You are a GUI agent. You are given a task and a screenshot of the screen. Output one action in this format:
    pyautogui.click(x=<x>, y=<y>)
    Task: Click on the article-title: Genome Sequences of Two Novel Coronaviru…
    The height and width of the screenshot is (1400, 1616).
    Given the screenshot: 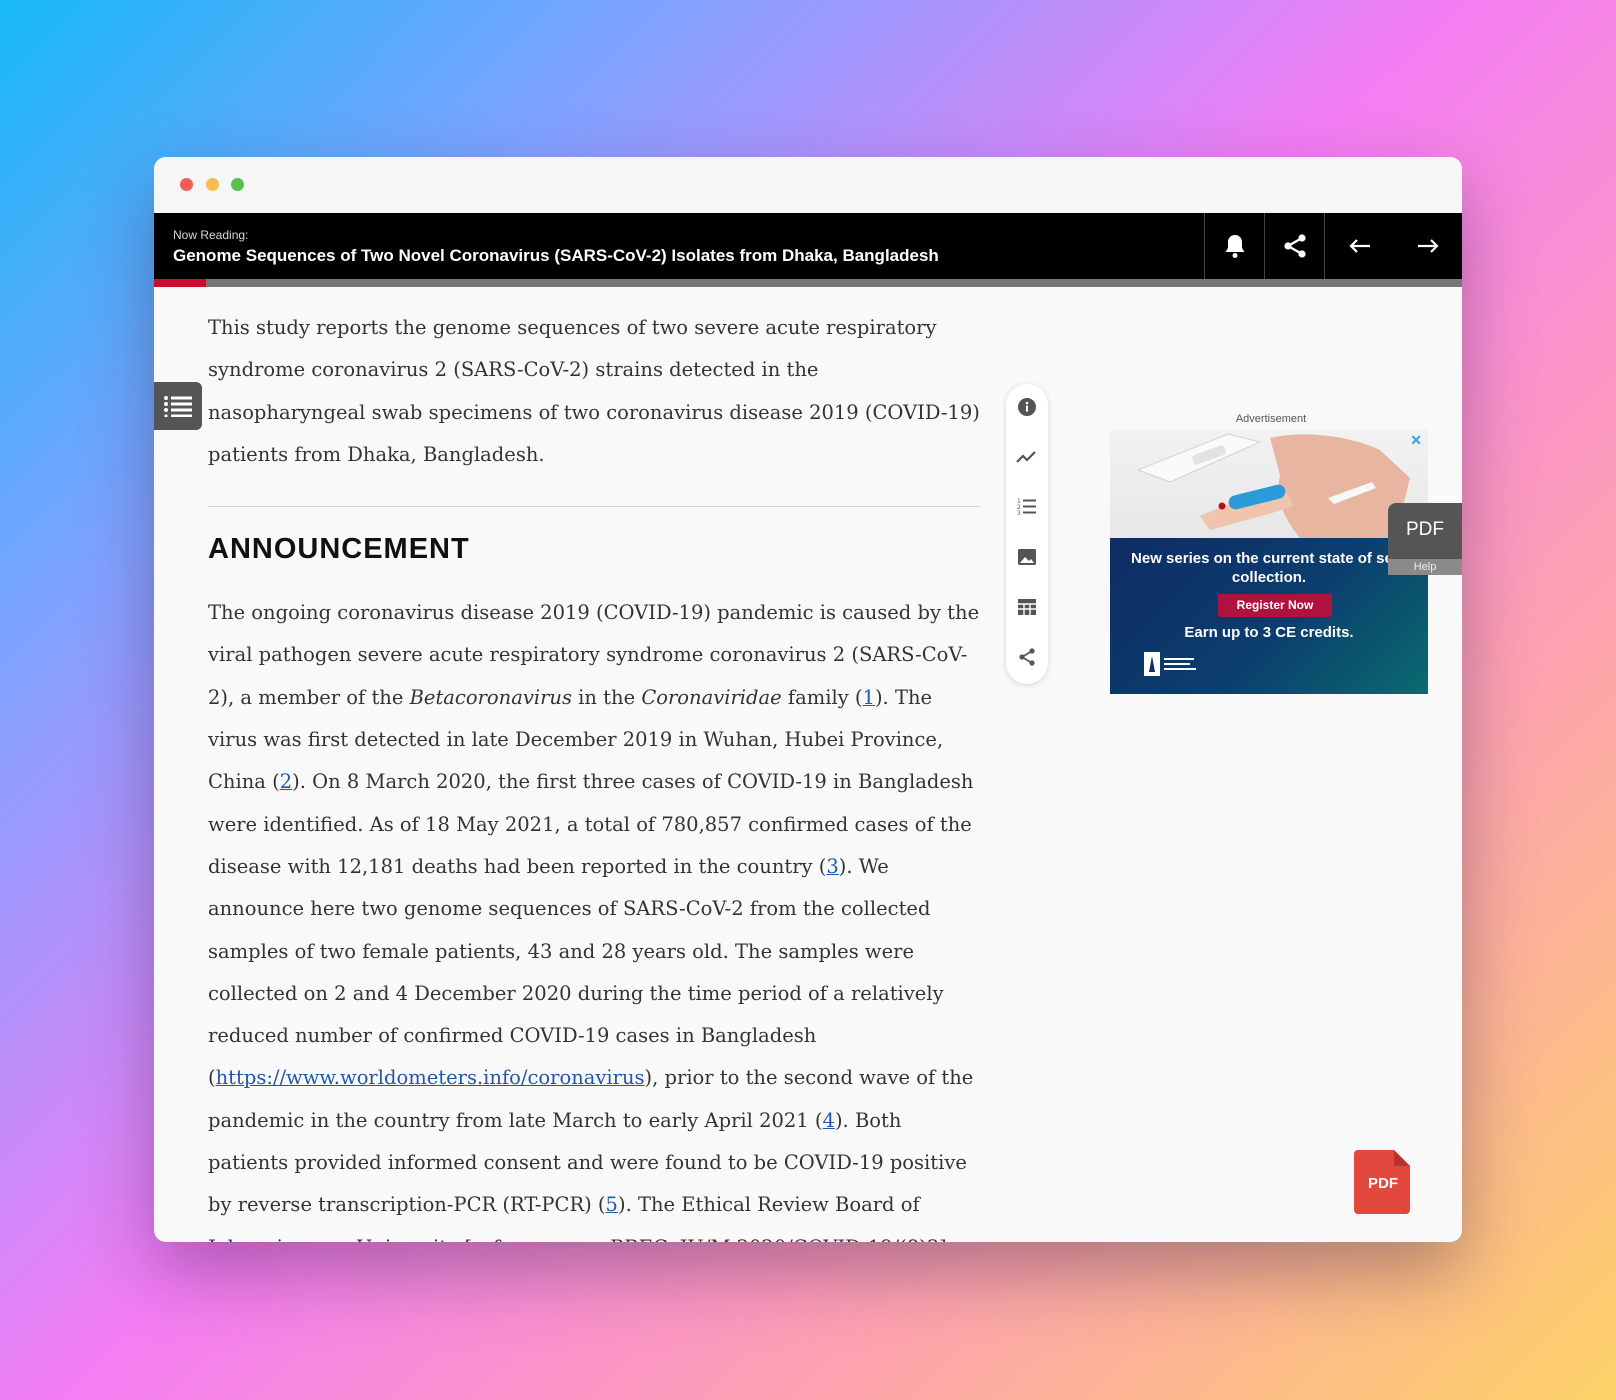 What is the action you would take?
    pyautogui.click(x=556, y=255)
    